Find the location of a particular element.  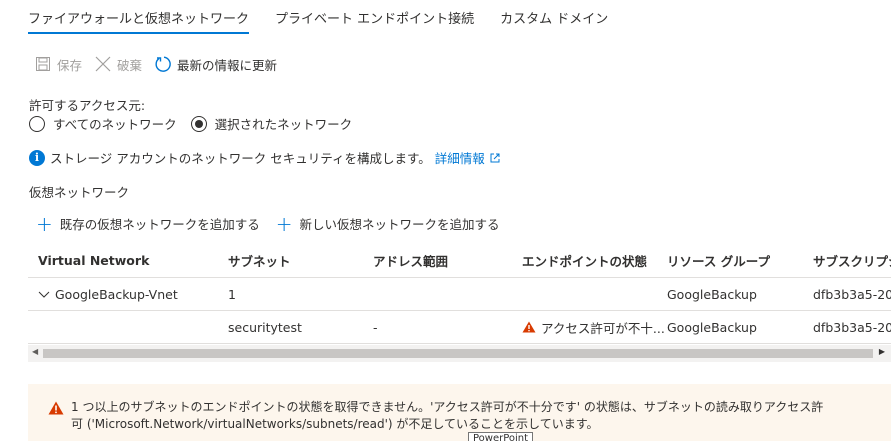

address-cell: - is located at coordinates (375, 327).